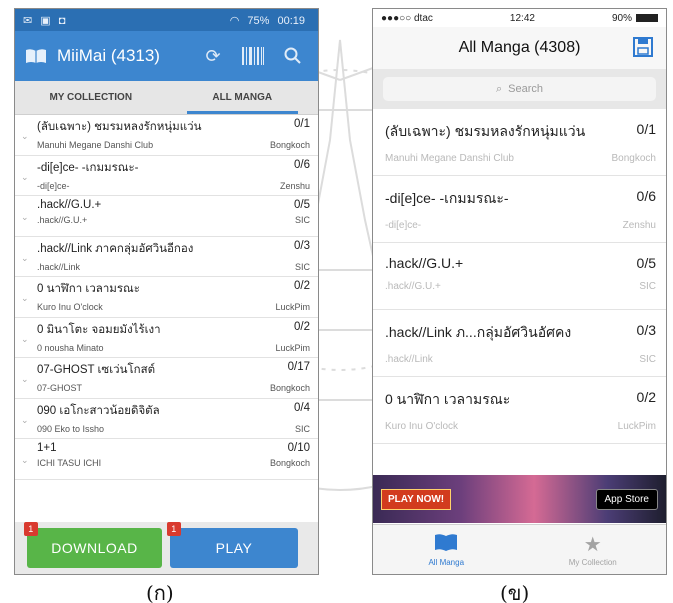 This screenshot has height=603, width=673. I want to click on list-item: -di[e]ce- -เกมมรณะ- 0/6 -di[e]ce- Zenshu, so click(519, 209).